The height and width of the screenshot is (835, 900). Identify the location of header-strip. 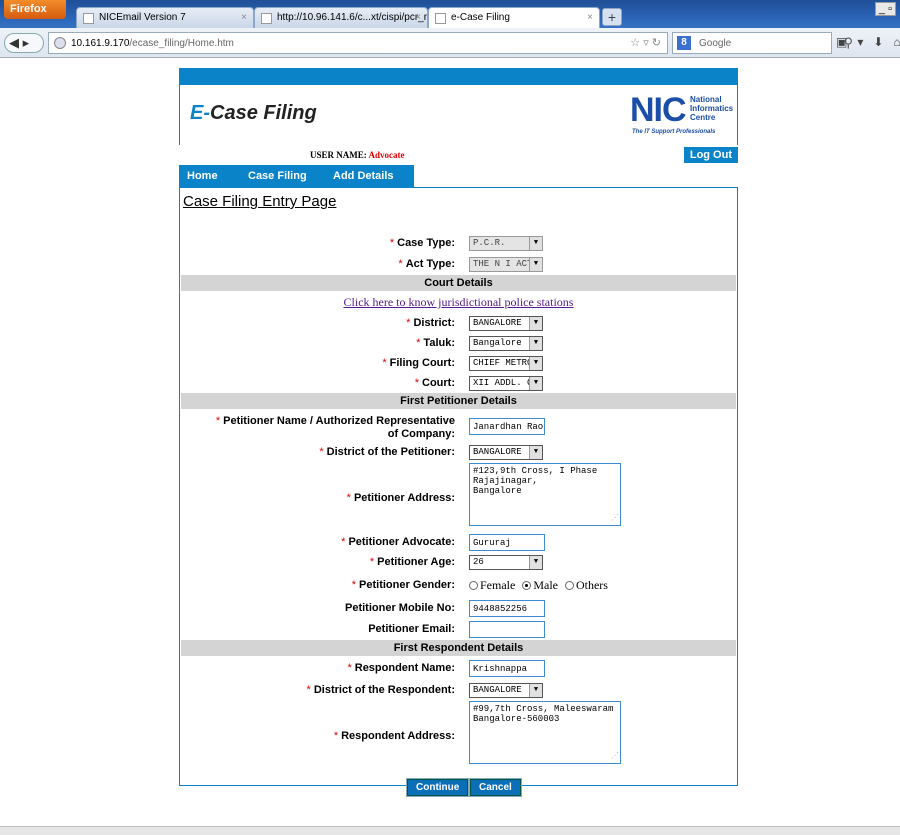
(458, 76).